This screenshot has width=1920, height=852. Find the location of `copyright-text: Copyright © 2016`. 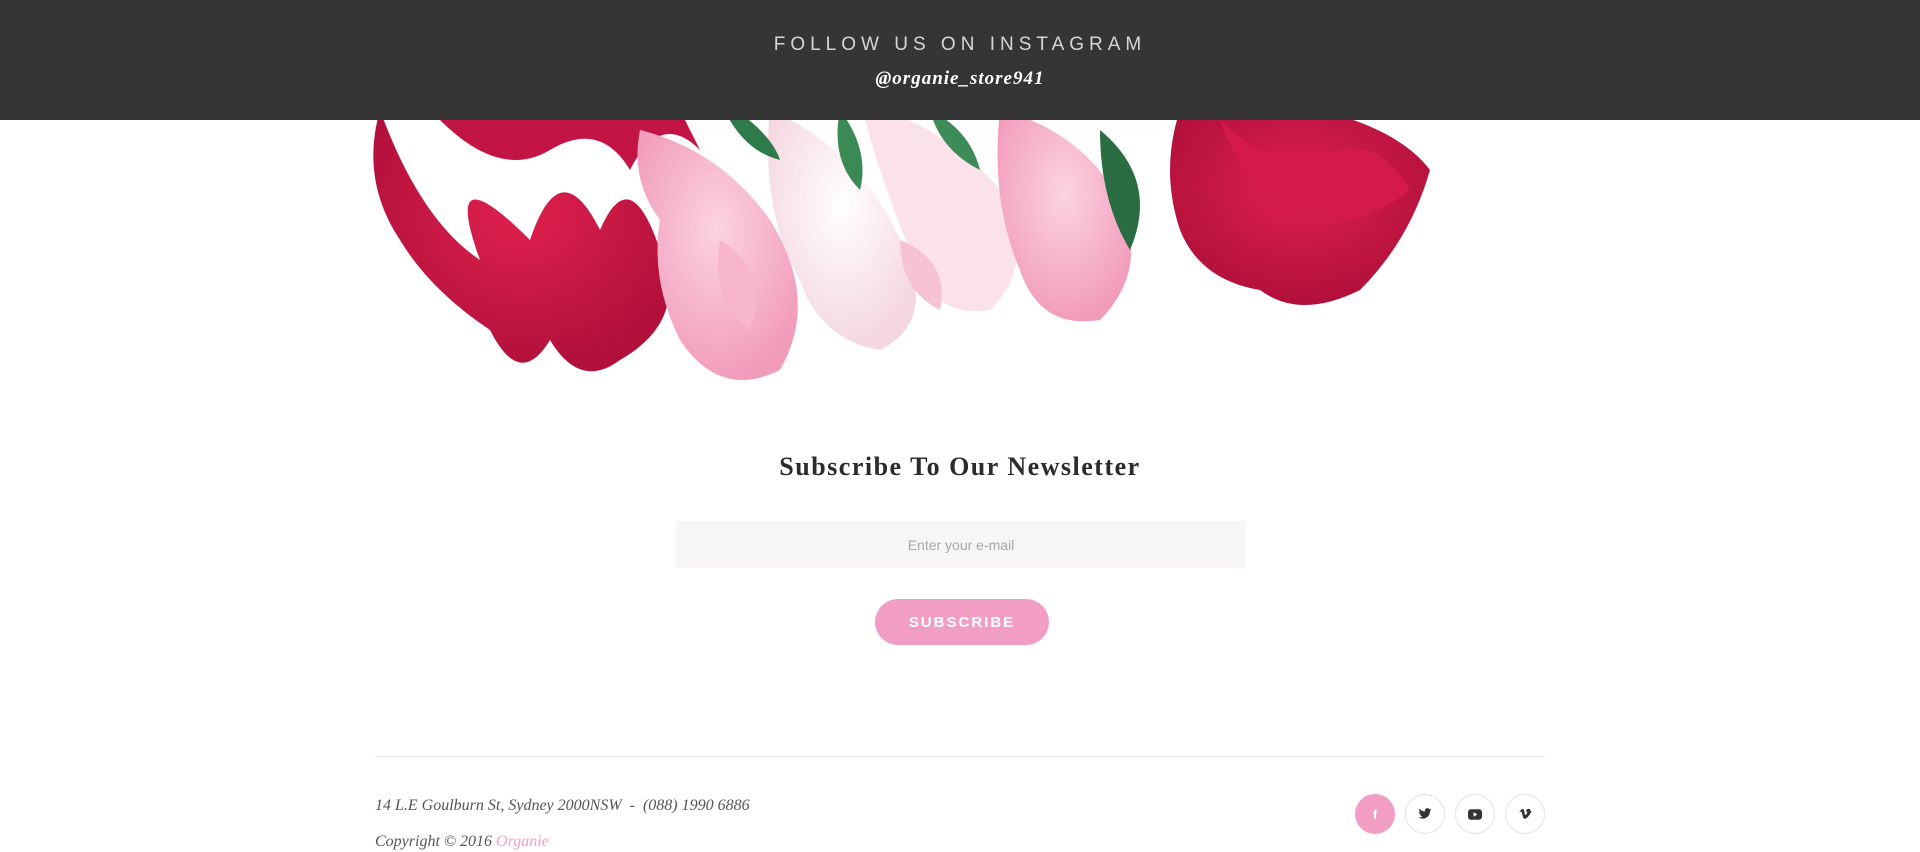

copyright-text: Copyright © 2016 is located at coordinates (436, 841).